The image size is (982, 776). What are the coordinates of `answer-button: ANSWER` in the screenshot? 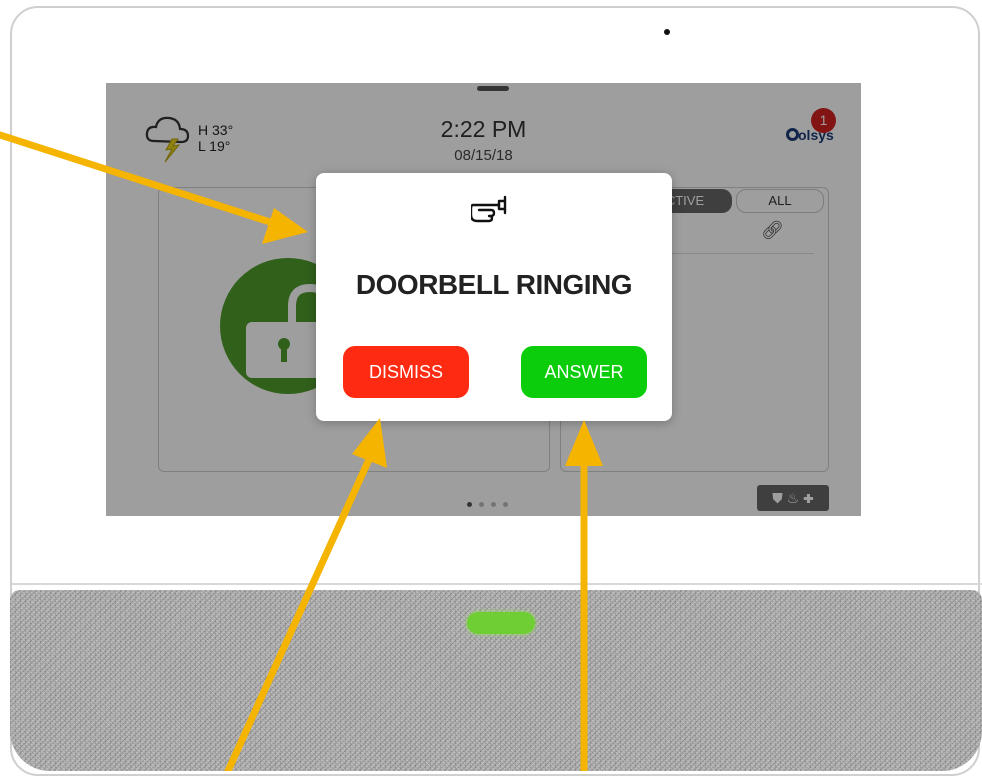 It's located at (584, 372).